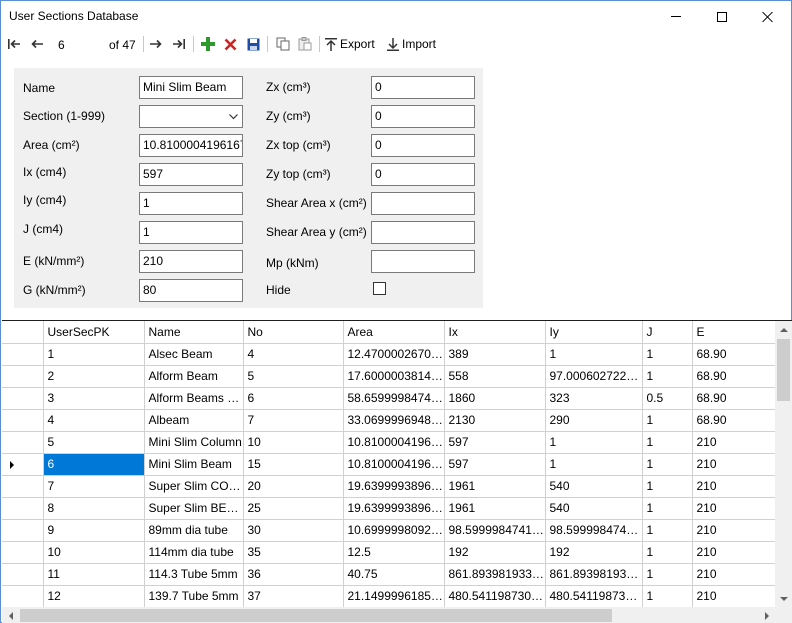  I want to click on table-cell: 0.5, so click(667, 398).